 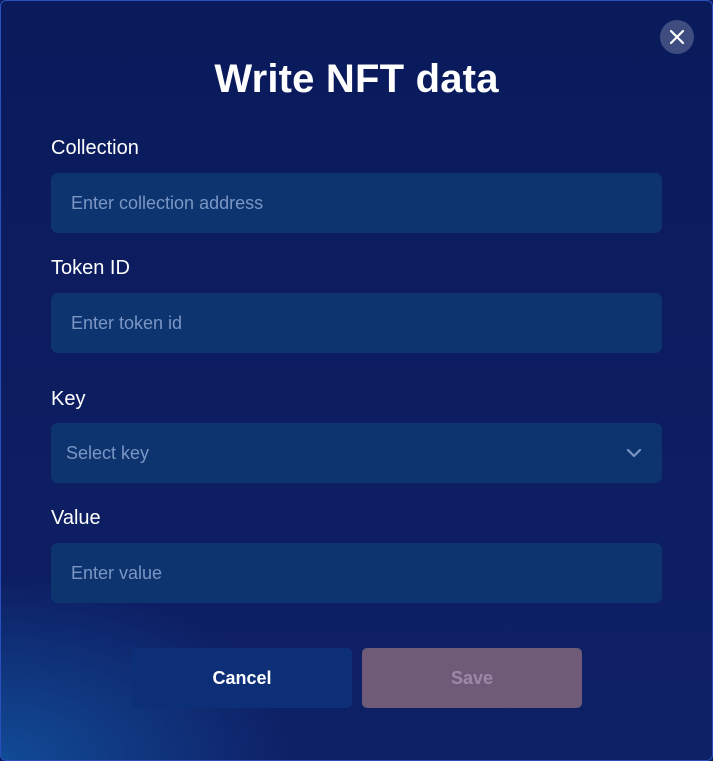 I want to click on value-field-container, so click(x=356, y=573).